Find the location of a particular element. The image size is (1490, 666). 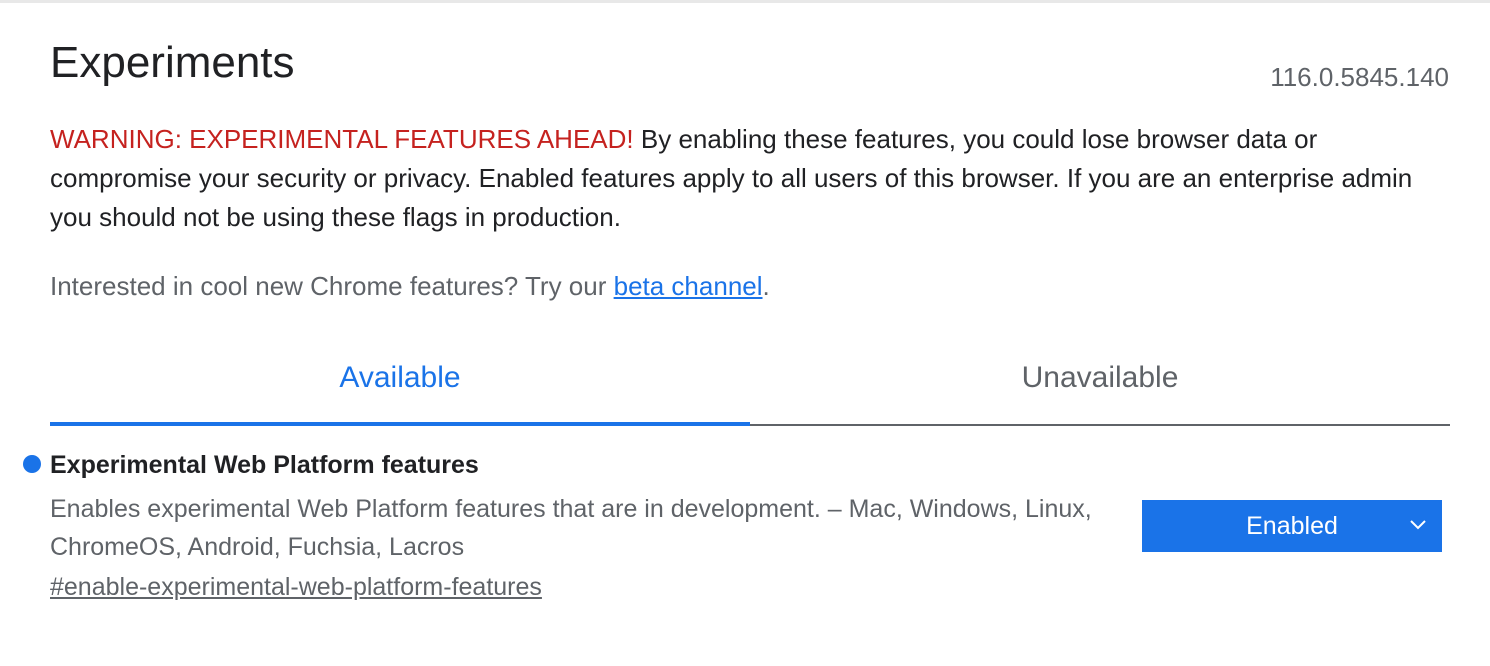

chevron-down-icon is located at coordinates (1418, 525).